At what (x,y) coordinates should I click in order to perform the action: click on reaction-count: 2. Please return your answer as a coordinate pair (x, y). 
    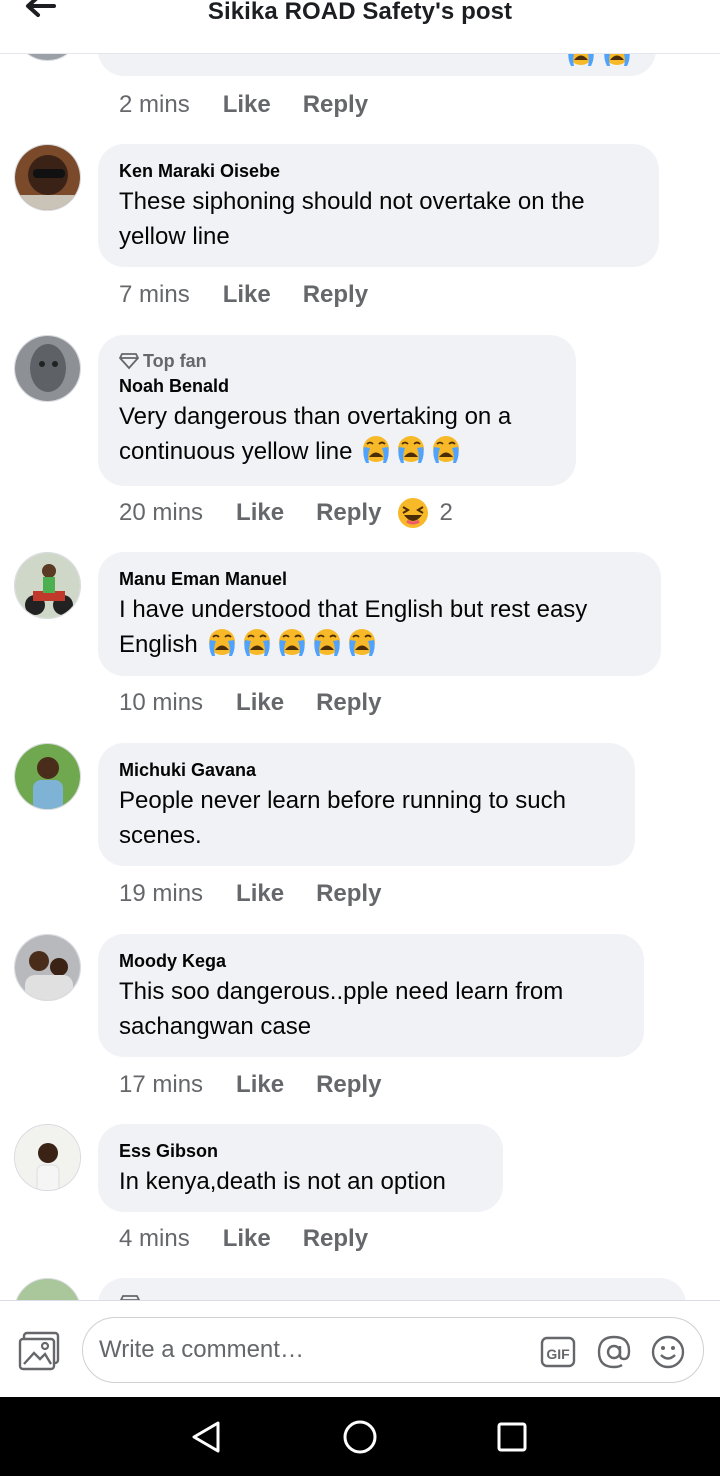
    Looking at the image, I should click on (446, 512).